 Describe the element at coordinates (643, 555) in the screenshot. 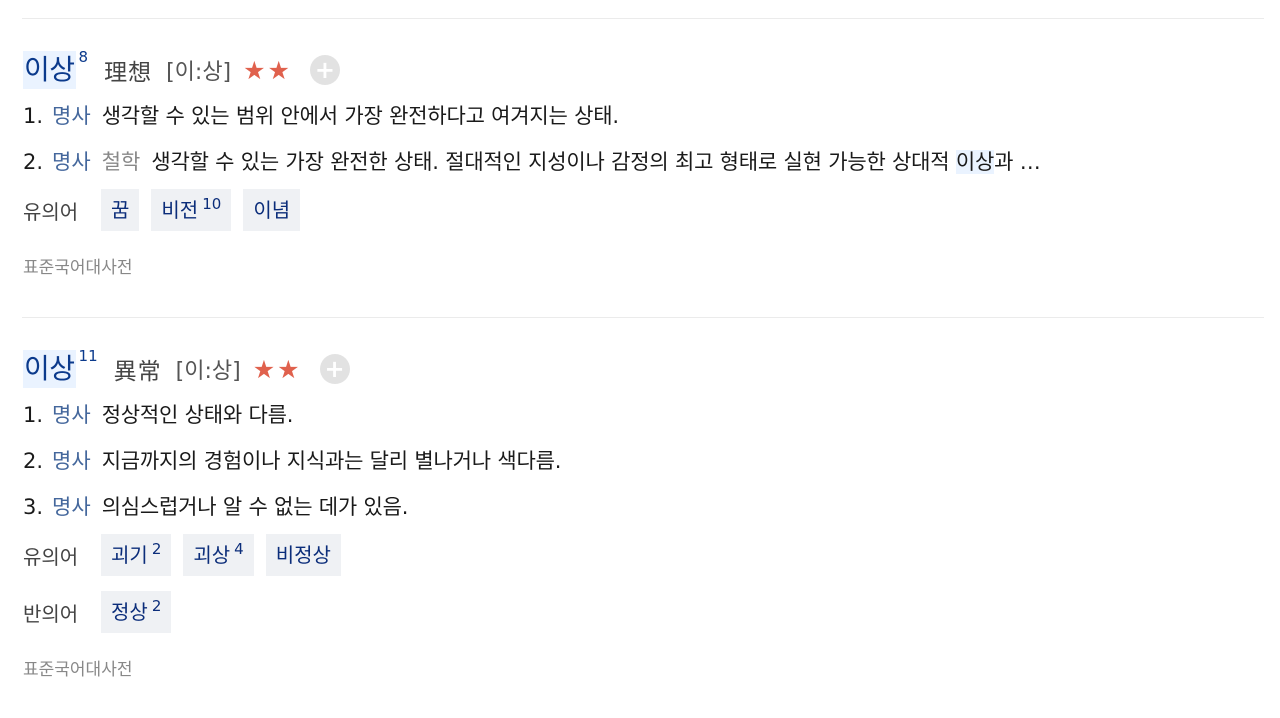

I see `synonym-row: 유의어 괴기 2 괴상 4 비정상` at that location.